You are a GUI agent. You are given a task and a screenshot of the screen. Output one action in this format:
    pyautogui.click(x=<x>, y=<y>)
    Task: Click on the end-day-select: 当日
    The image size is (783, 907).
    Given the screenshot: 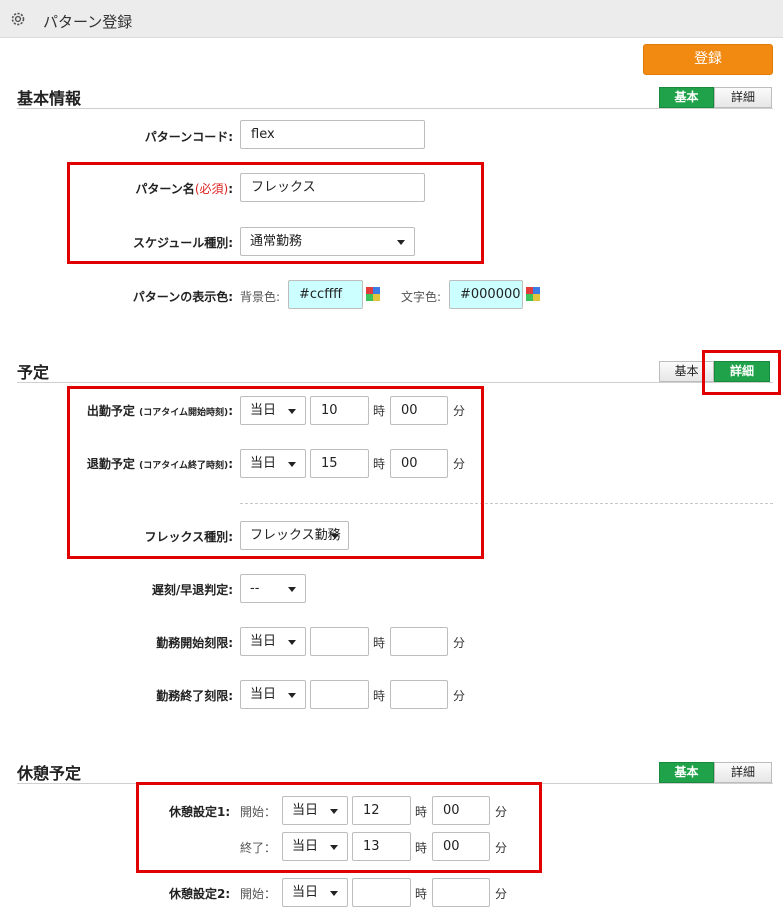 What is the action you would take?
    pyautogui.click(x=273, y=463)
    